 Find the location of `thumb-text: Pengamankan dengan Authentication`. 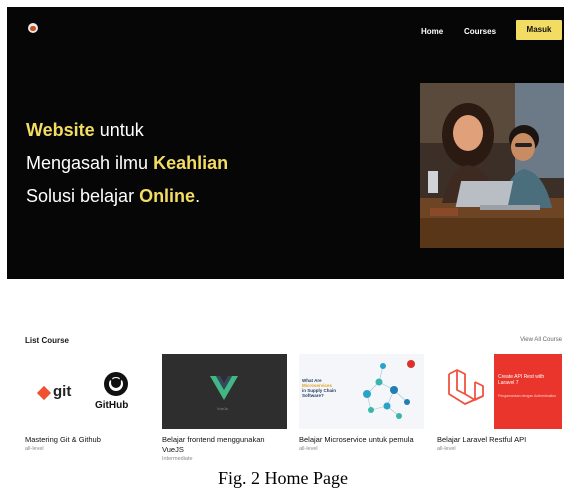

thumb-text: Pengamankan dengan Authentication is located at coordinates (527, 396).